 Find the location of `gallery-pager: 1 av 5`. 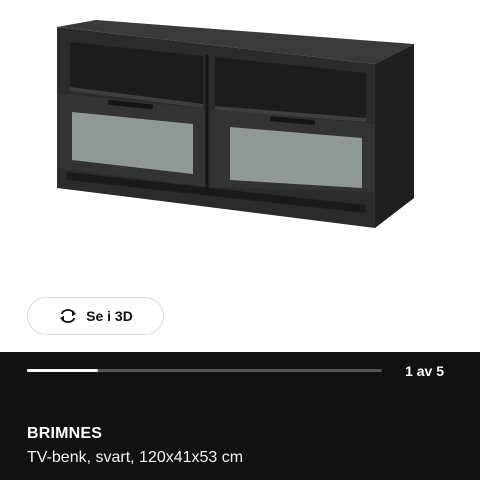

gallery-pager: 1 av 5 is located at coordinates (424, 371).